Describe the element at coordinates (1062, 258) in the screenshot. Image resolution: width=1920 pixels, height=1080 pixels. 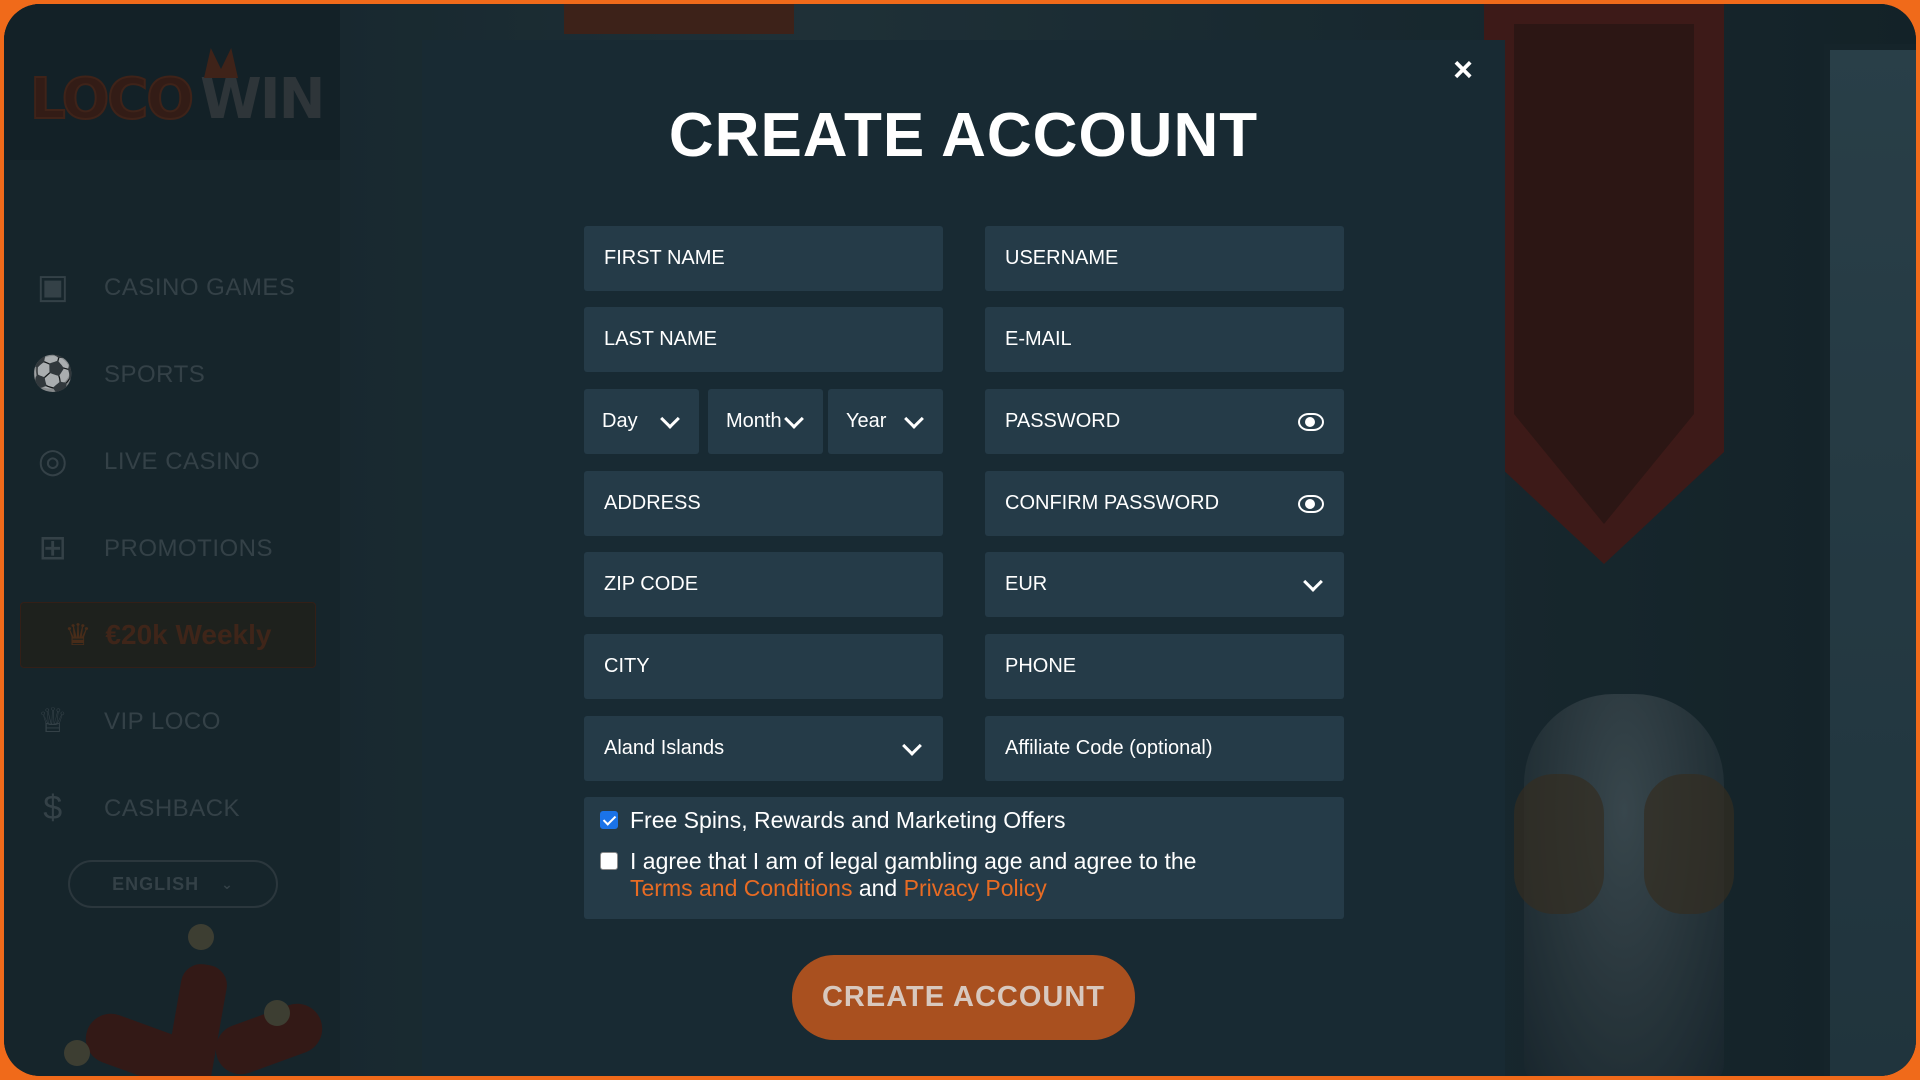
I see `username-placeholder: USERNAME` at that location.